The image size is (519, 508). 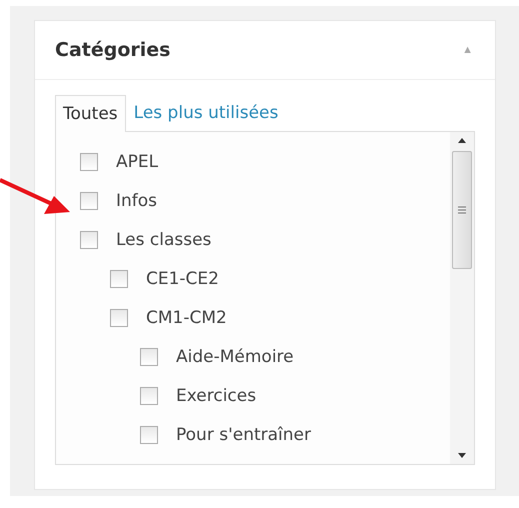 I want to click on category-label: CE1-CE2, so click(x=182, y=278).